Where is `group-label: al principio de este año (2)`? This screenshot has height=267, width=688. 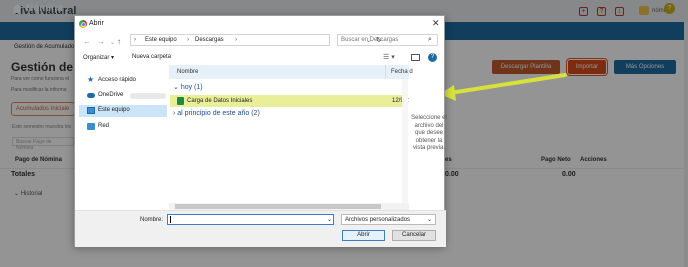 group-label: al principio de este año (2) is located at coordinates (218, 113).